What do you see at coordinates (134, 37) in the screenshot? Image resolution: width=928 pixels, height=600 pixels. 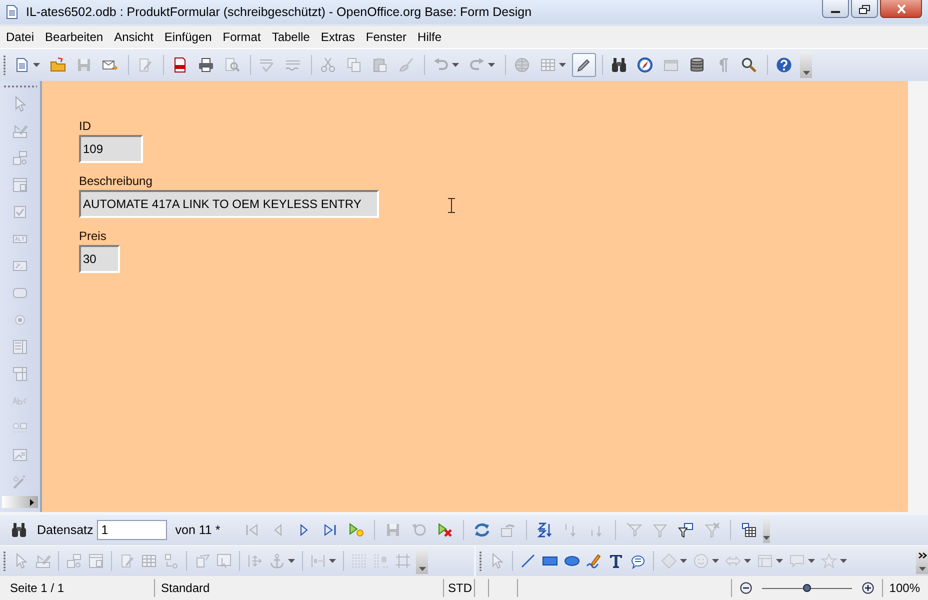 I see `menu-item: Ansicht` at bounding box center [134, 37].